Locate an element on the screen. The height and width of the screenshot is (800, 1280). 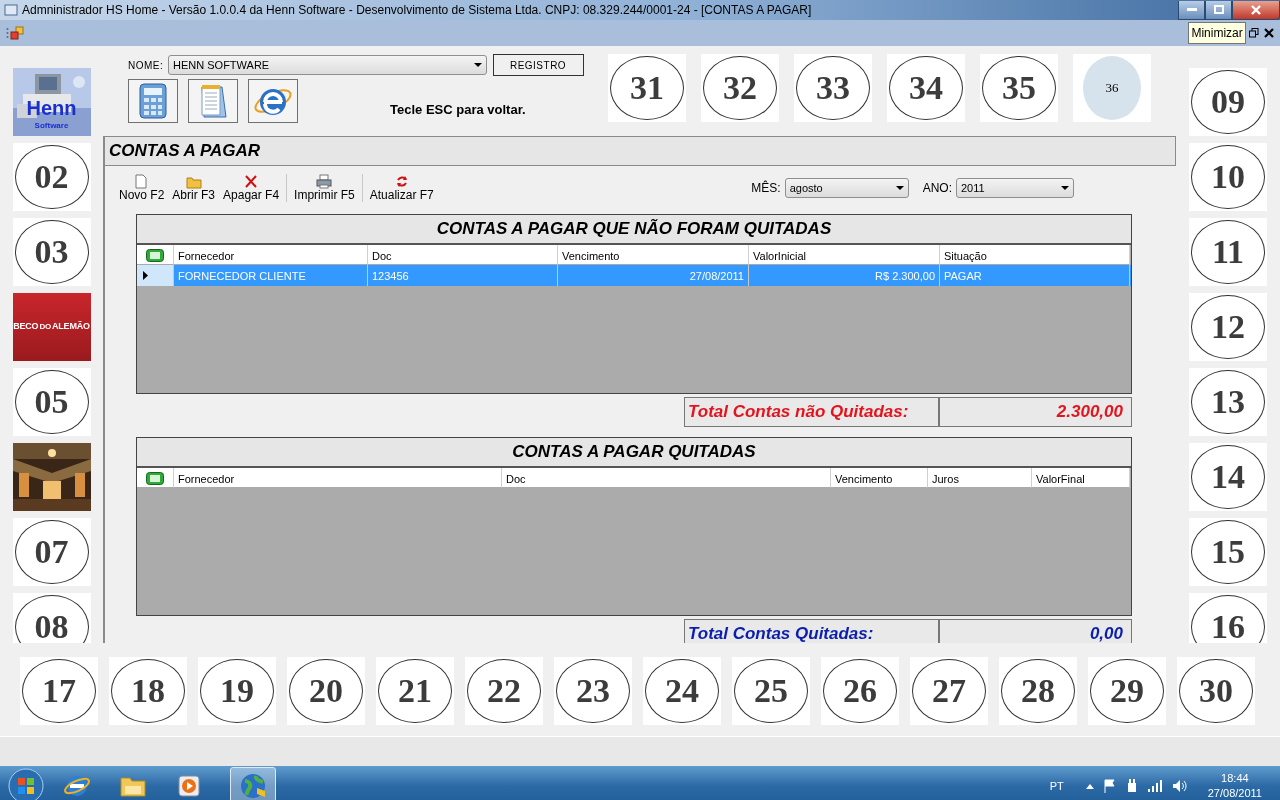
hint-text: Tecle ESC para voltar. is located at coordinates (458, 110).